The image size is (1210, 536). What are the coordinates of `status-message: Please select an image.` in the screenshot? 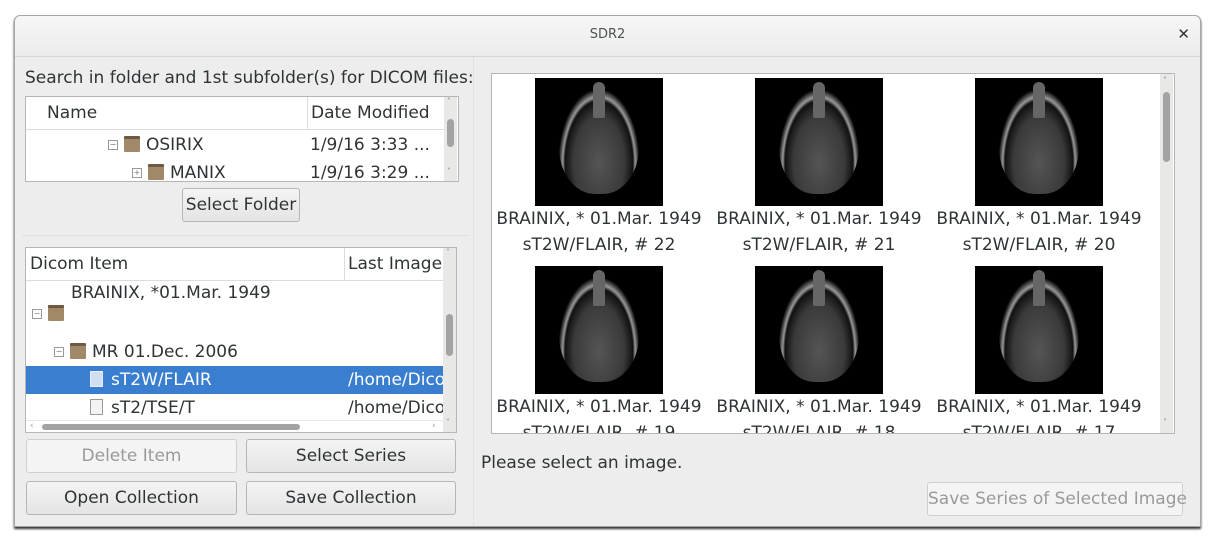 It's located at (582, 463).